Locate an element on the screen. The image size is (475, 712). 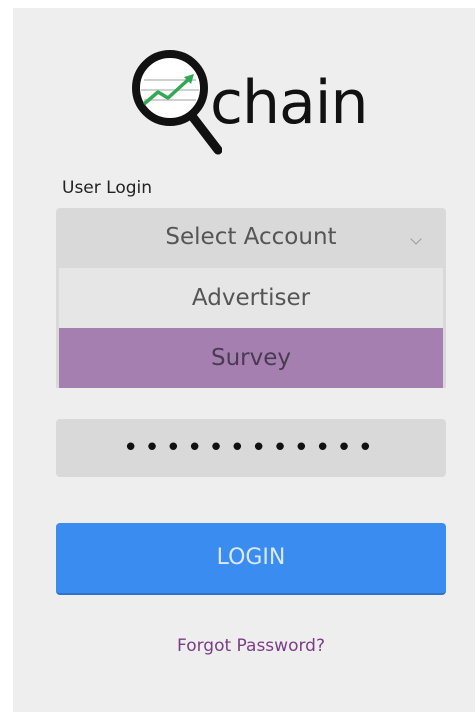
user-login-label: User Login is located at coordinates (107, 188).